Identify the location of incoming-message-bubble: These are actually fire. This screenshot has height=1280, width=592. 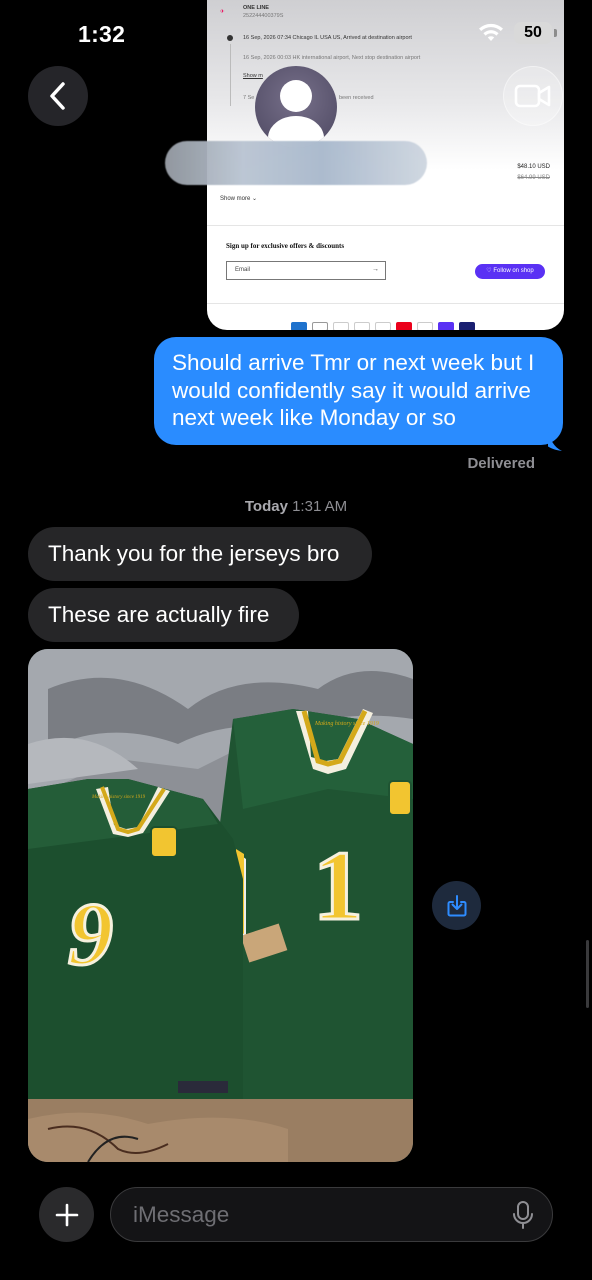
(163, 615).